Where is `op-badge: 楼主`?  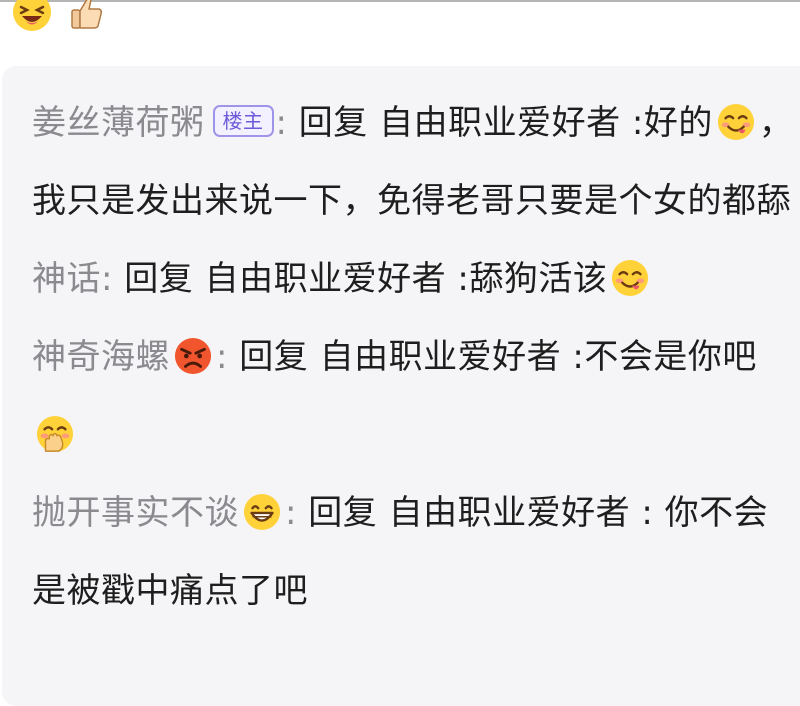
op-badge: 楼主 is located at coordinates (243, 120).